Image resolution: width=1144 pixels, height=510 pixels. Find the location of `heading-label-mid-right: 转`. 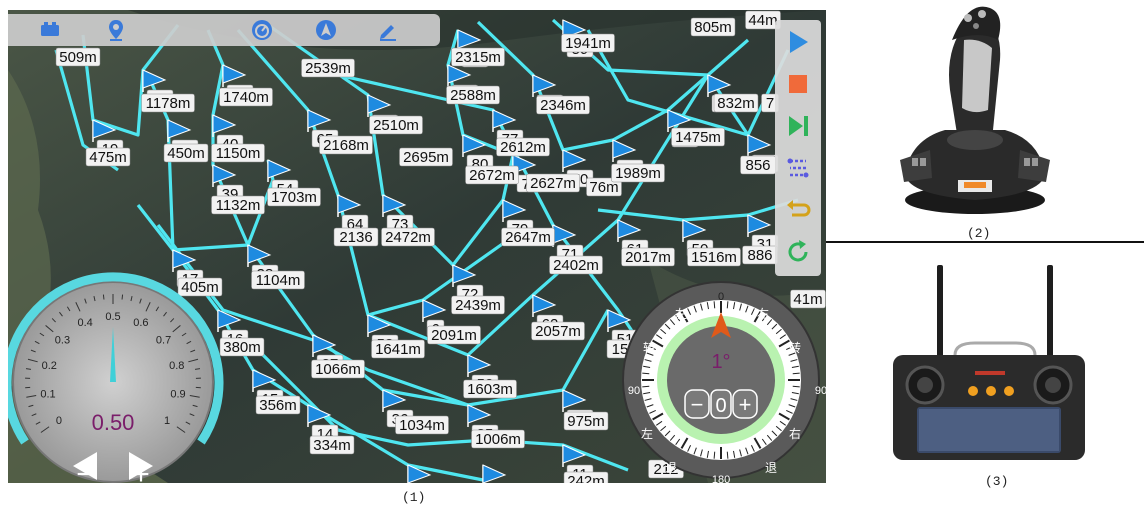

heading-label-mid-right: 转 is located at coordinates (795, 347).